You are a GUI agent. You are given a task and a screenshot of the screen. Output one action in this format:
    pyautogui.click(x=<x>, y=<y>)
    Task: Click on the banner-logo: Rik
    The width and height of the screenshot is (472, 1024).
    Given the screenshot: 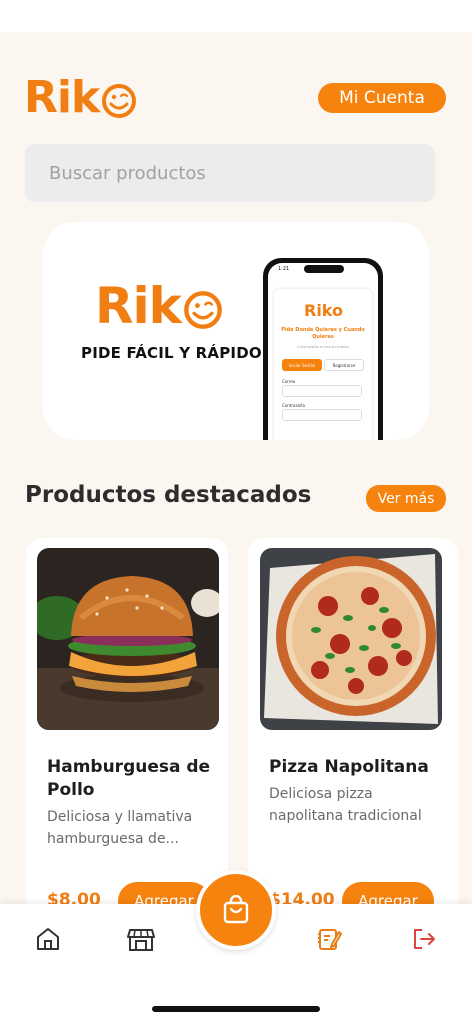 What is the action you would take?
    pyautogui.click(x=159, y=306)
    